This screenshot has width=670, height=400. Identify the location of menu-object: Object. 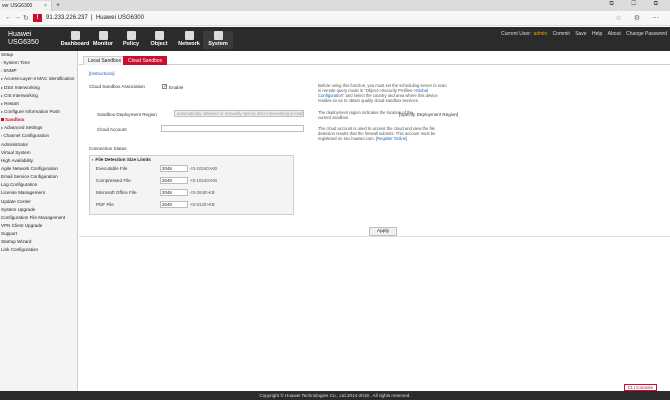
(159, 39).